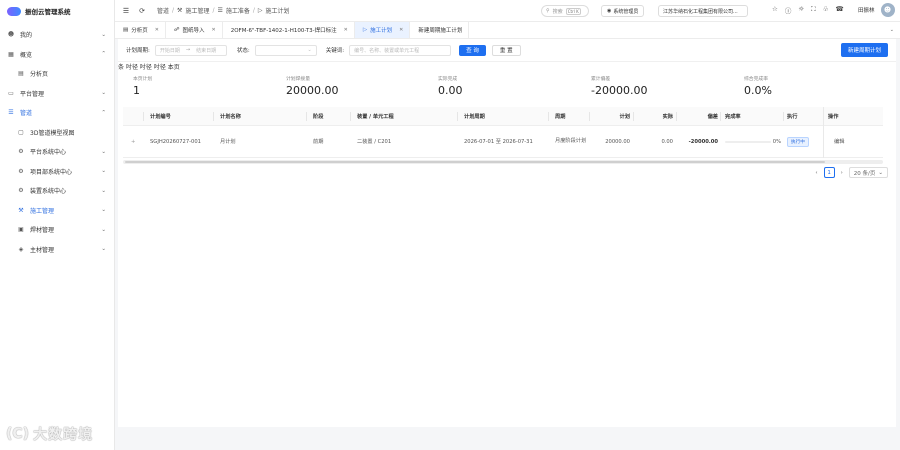 This screenshot has height=450, width=900. Describe the element at coordinates (143, 79) in the screenshot. I see `stat-label: 本页计划` at that location.